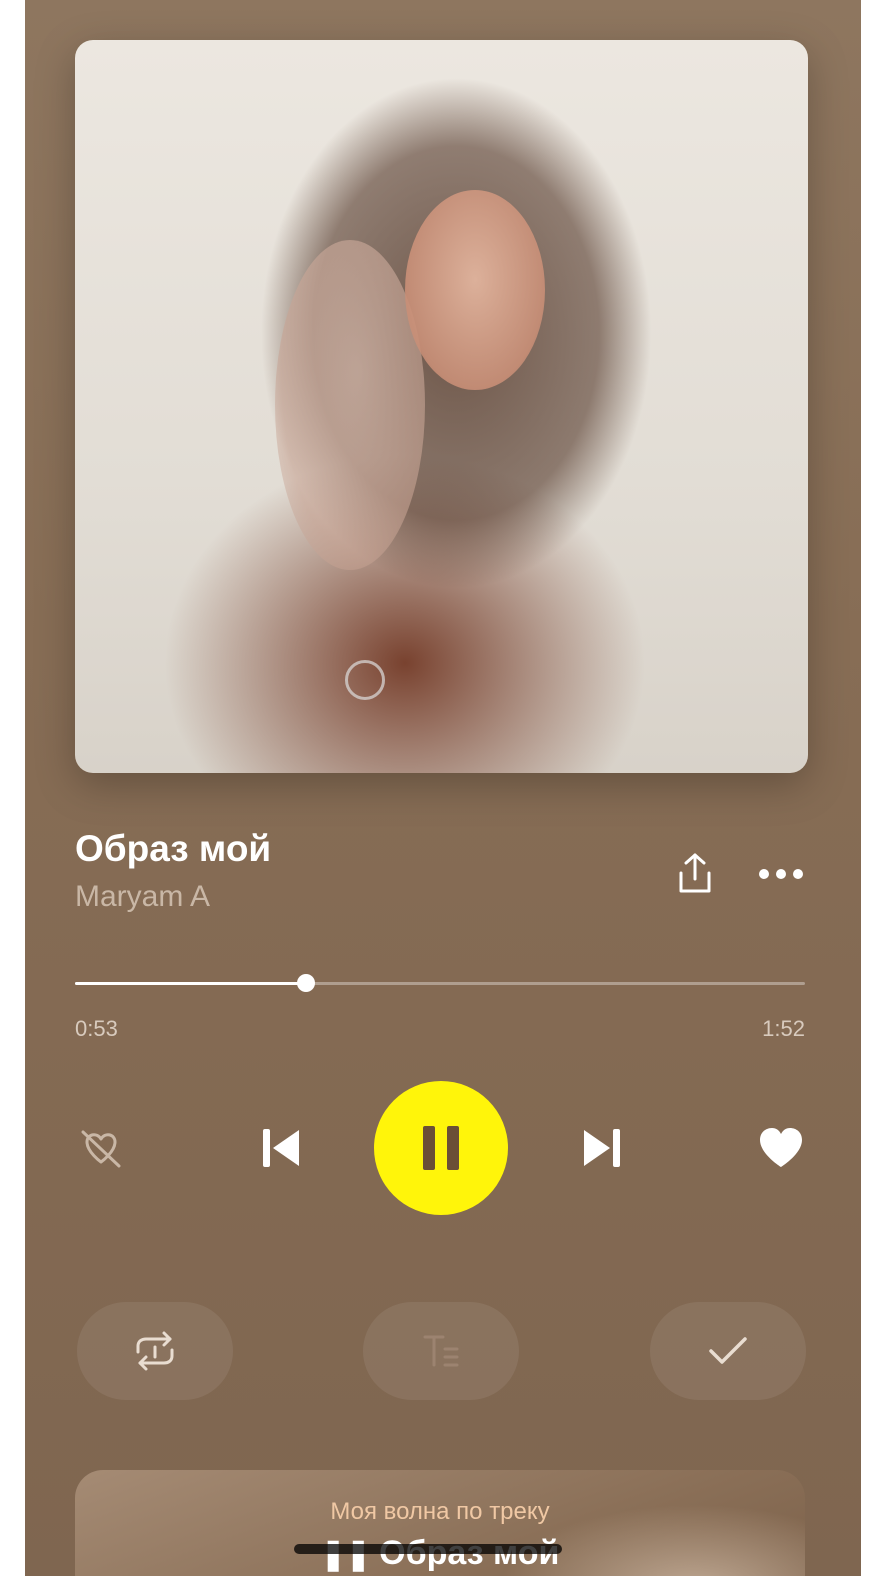  Describe the element at coordinates (365, 680) in the screenshot. I see `art-necklace` at that location.